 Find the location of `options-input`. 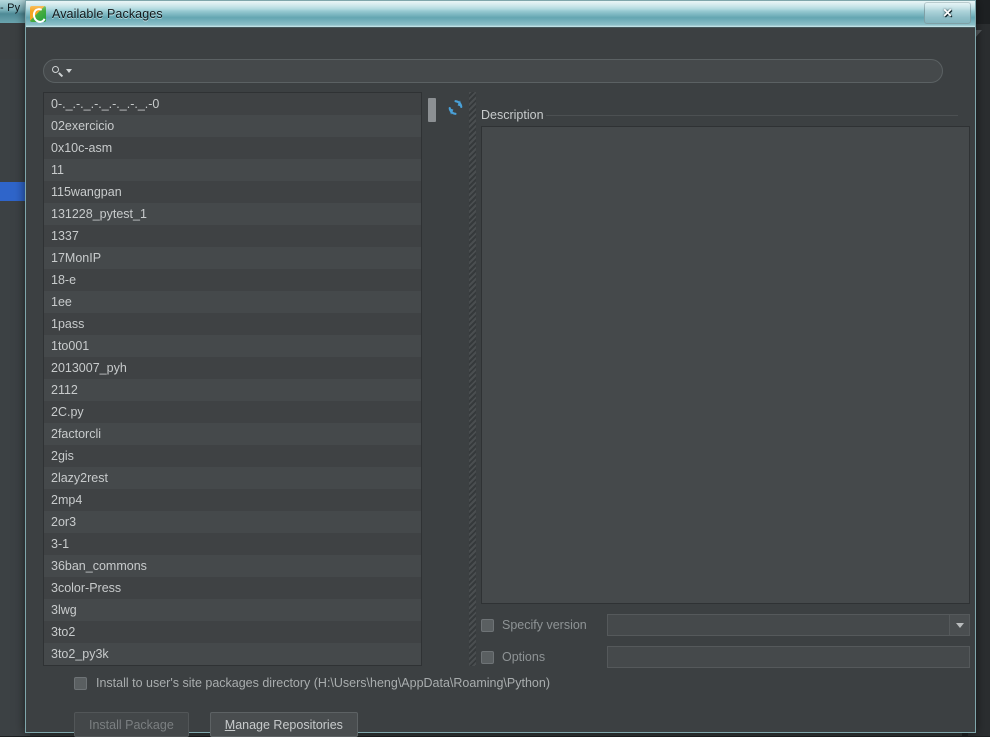

options-input is located at coordinates (788, 657).